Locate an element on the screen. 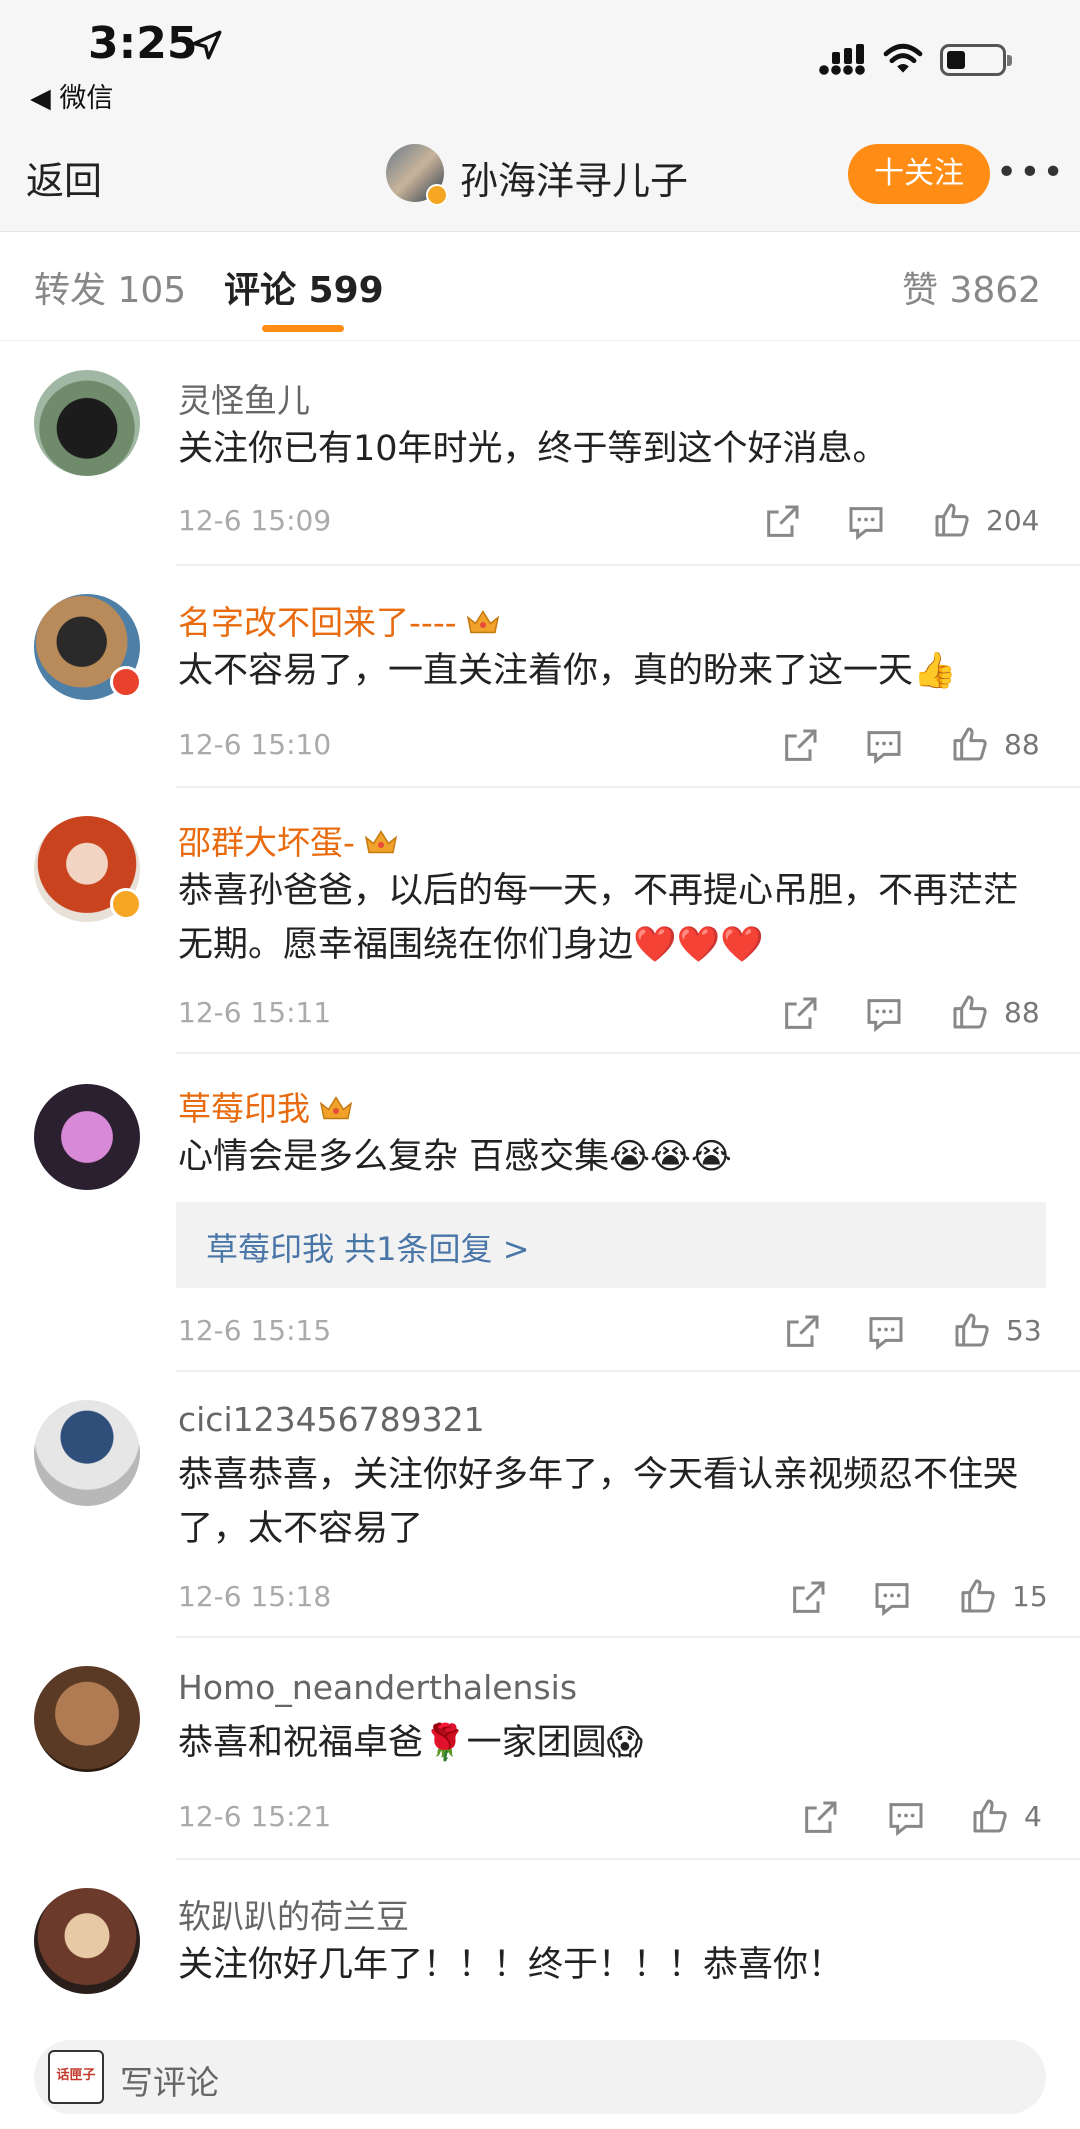 Image resolution: width=1080 pixels, height=2129 pixels. like-count: 204 is located at coordinates (1013, 520).